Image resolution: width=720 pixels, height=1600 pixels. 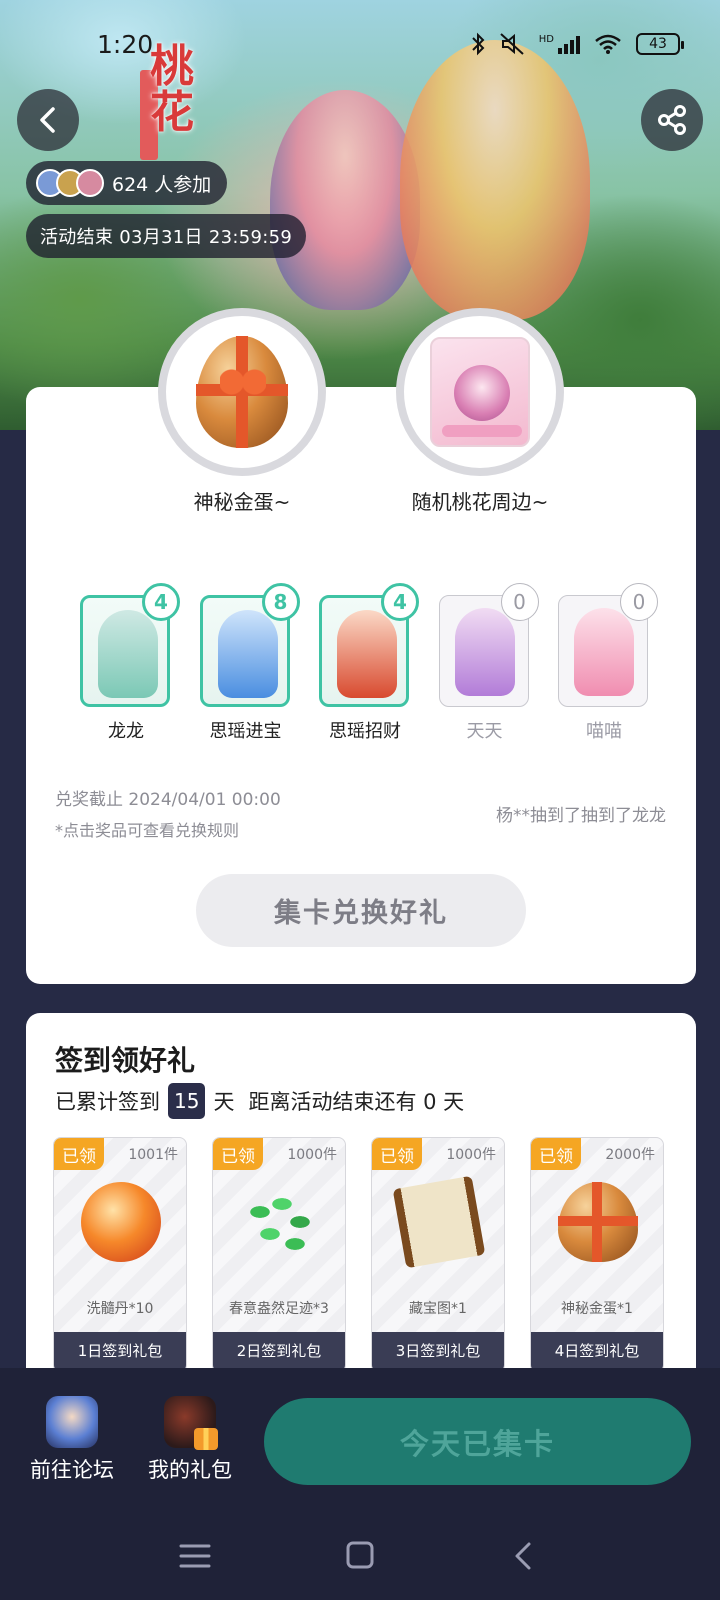 I want to click on collect-card-button: 今天已集卡, so click(x=477, y=1441).